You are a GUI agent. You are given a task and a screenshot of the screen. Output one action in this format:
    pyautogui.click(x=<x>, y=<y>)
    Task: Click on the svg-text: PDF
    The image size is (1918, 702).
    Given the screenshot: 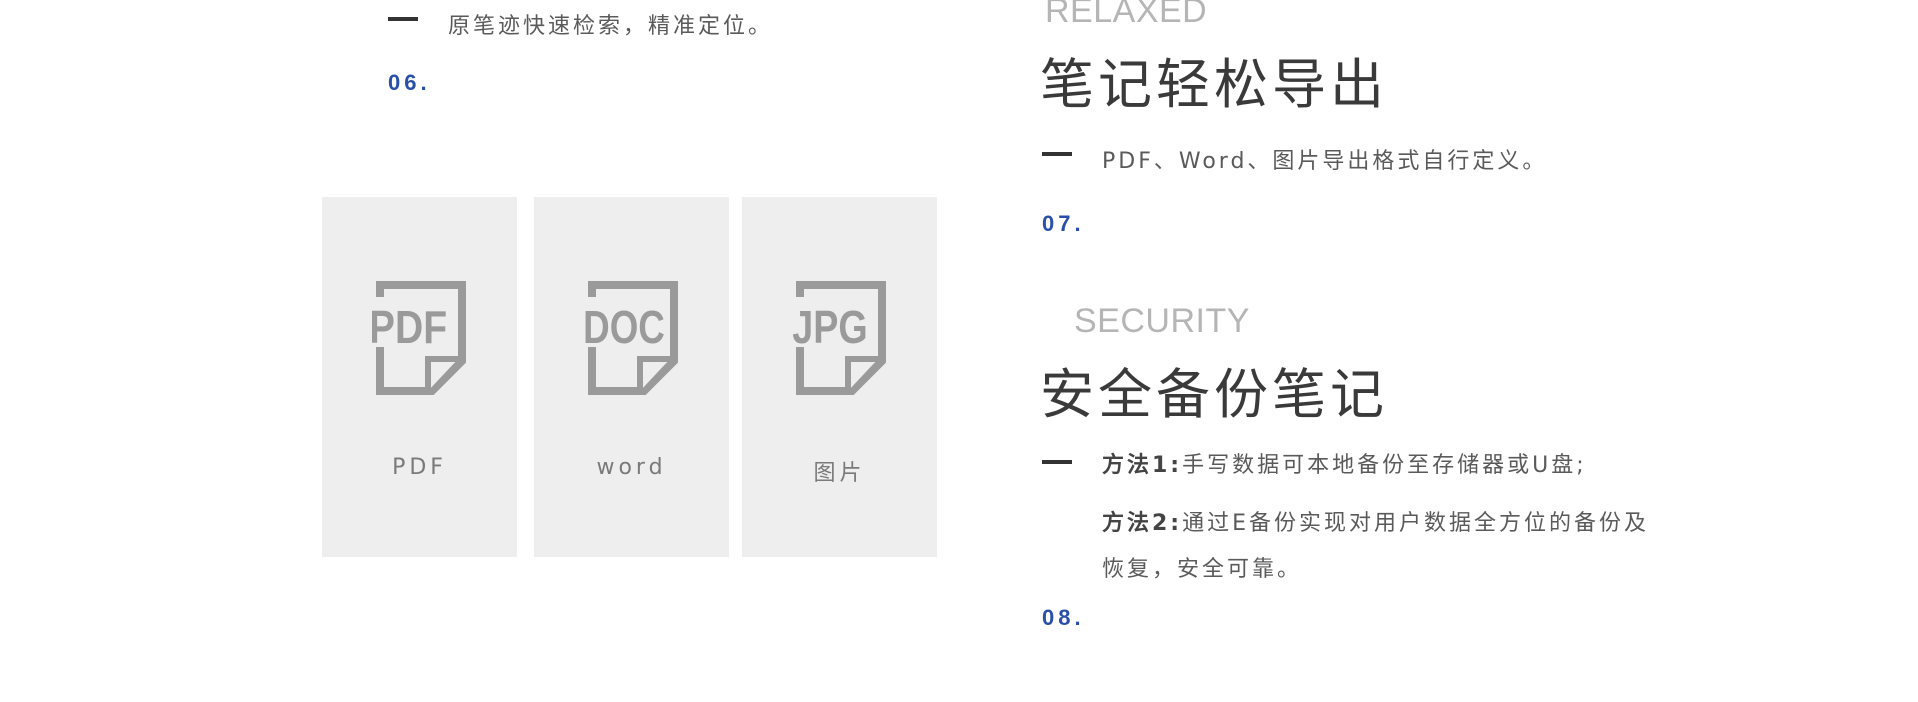 What is the action you would take?
    pyautogui.click(x=409, y=328)
    